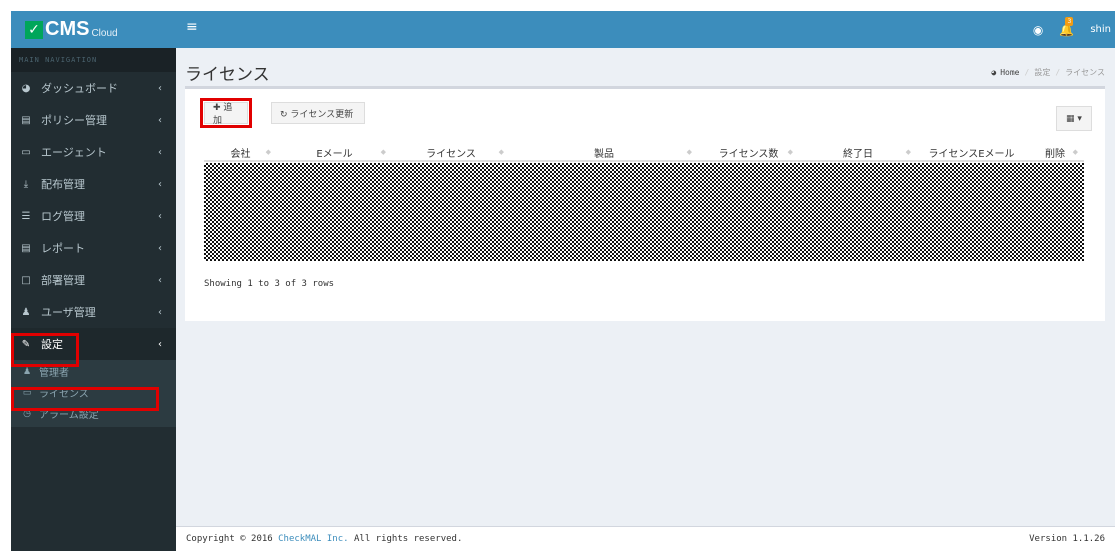 The image size is (1115, 551). What do you see at coordinates (63, 280) in the screenshot?
I see `sidebar-item-label: 部署管理` at bounding box center [63, 280].